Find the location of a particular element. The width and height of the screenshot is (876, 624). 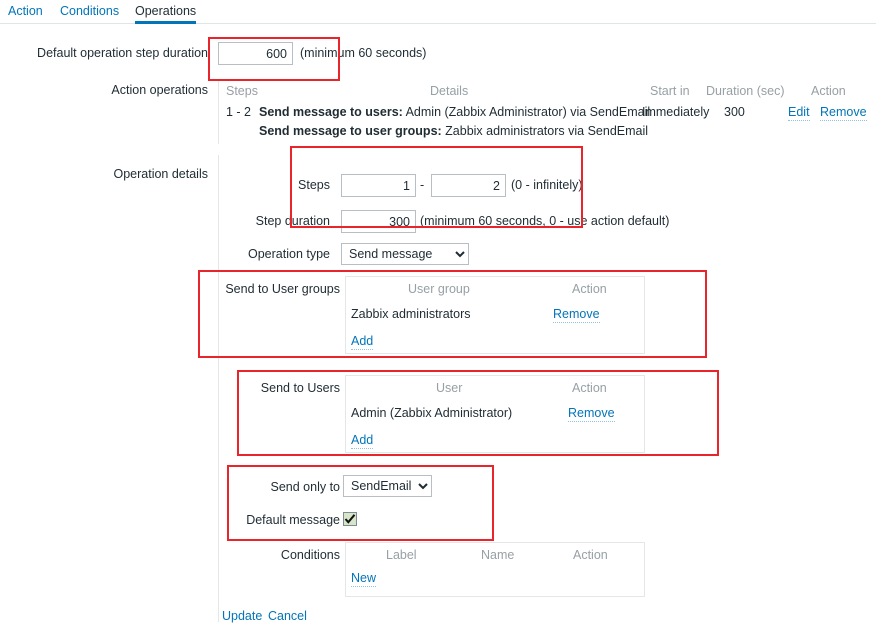

steps-to-input is located at coordinates (468, 185).